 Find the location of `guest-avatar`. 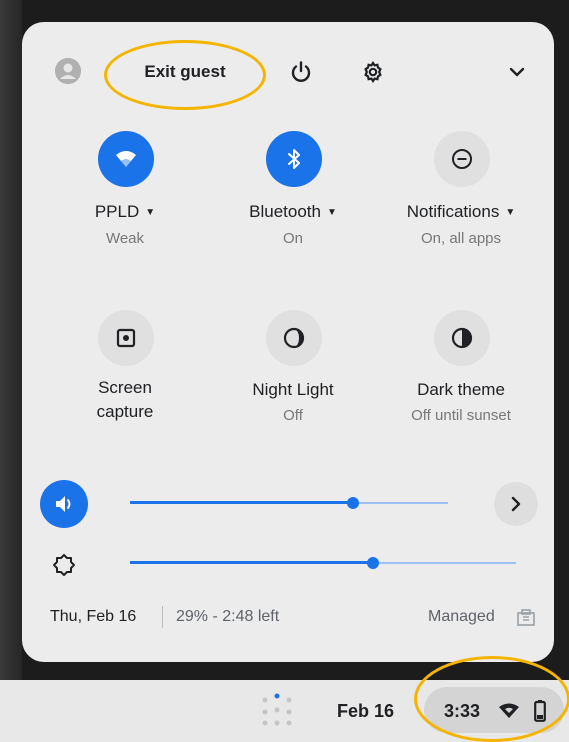

guest-avatar is located at coordinates (68, 71).